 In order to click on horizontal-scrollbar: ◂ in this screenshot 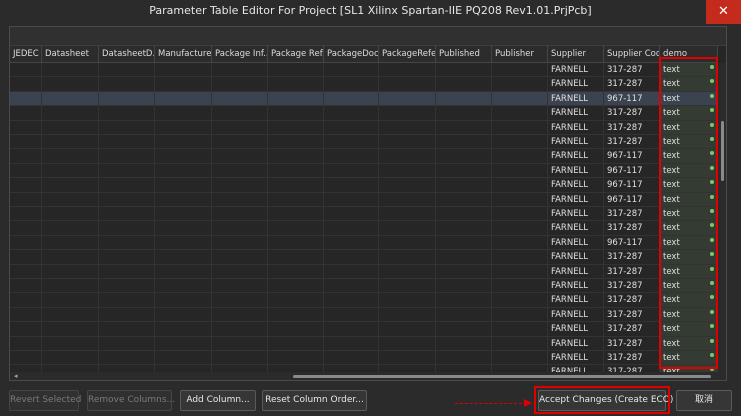, I will do `click(368, 376)`.